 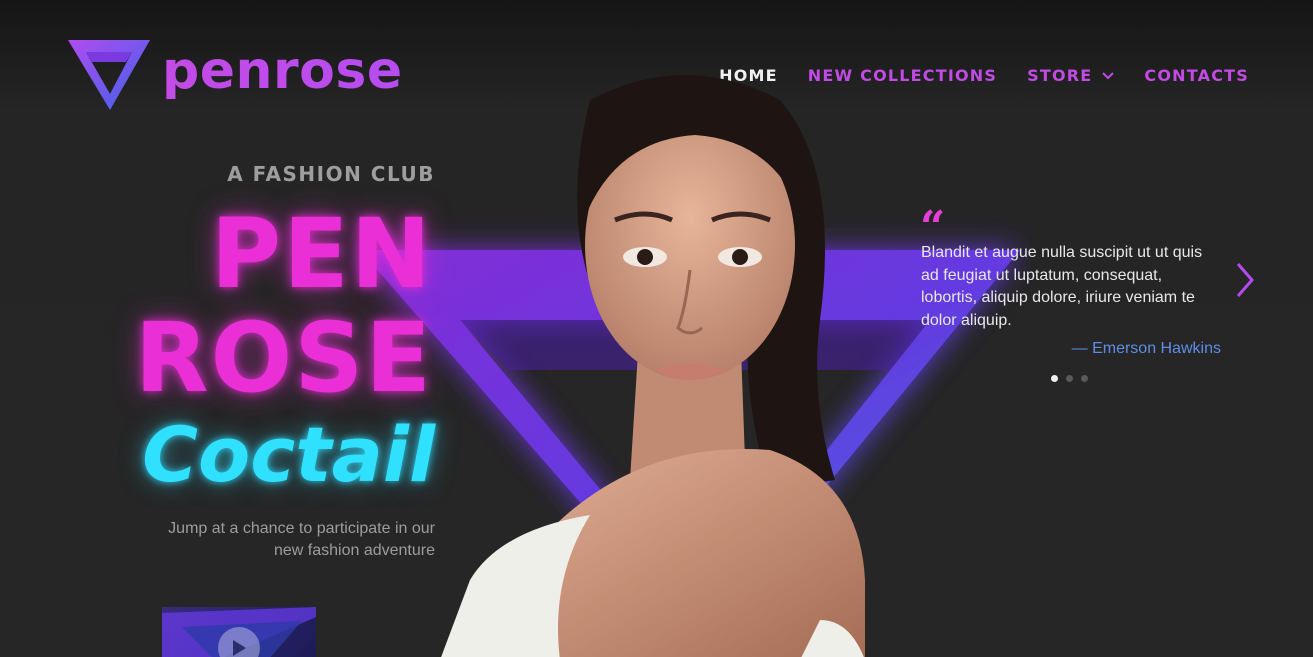 I want to click on logo: penrose, so click(x=234, y=74).